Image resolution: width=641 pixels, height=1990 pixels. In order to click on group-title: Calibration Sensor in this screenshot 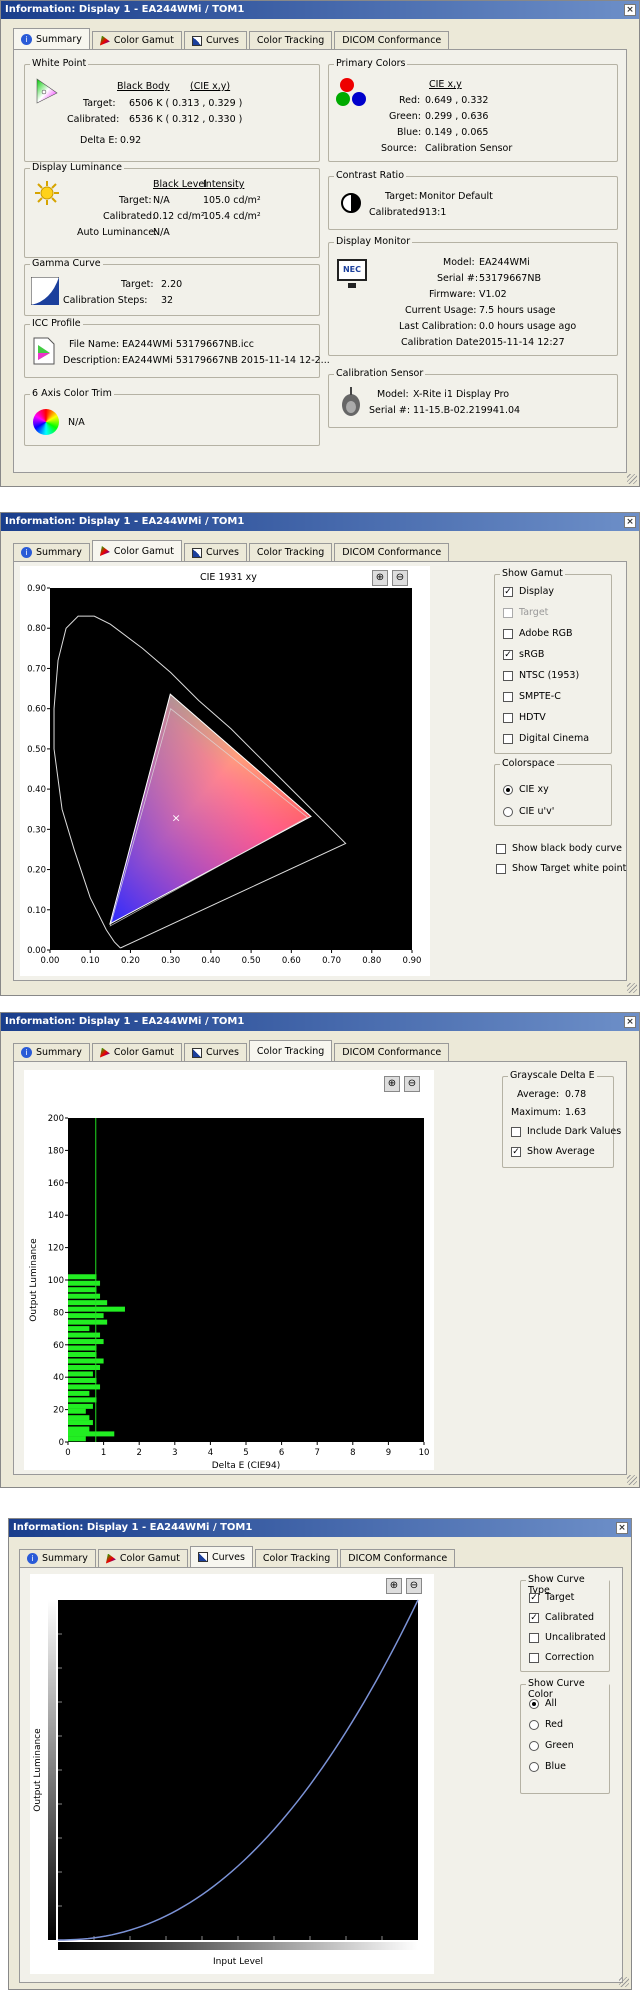, I will do `click(380, 373)`.